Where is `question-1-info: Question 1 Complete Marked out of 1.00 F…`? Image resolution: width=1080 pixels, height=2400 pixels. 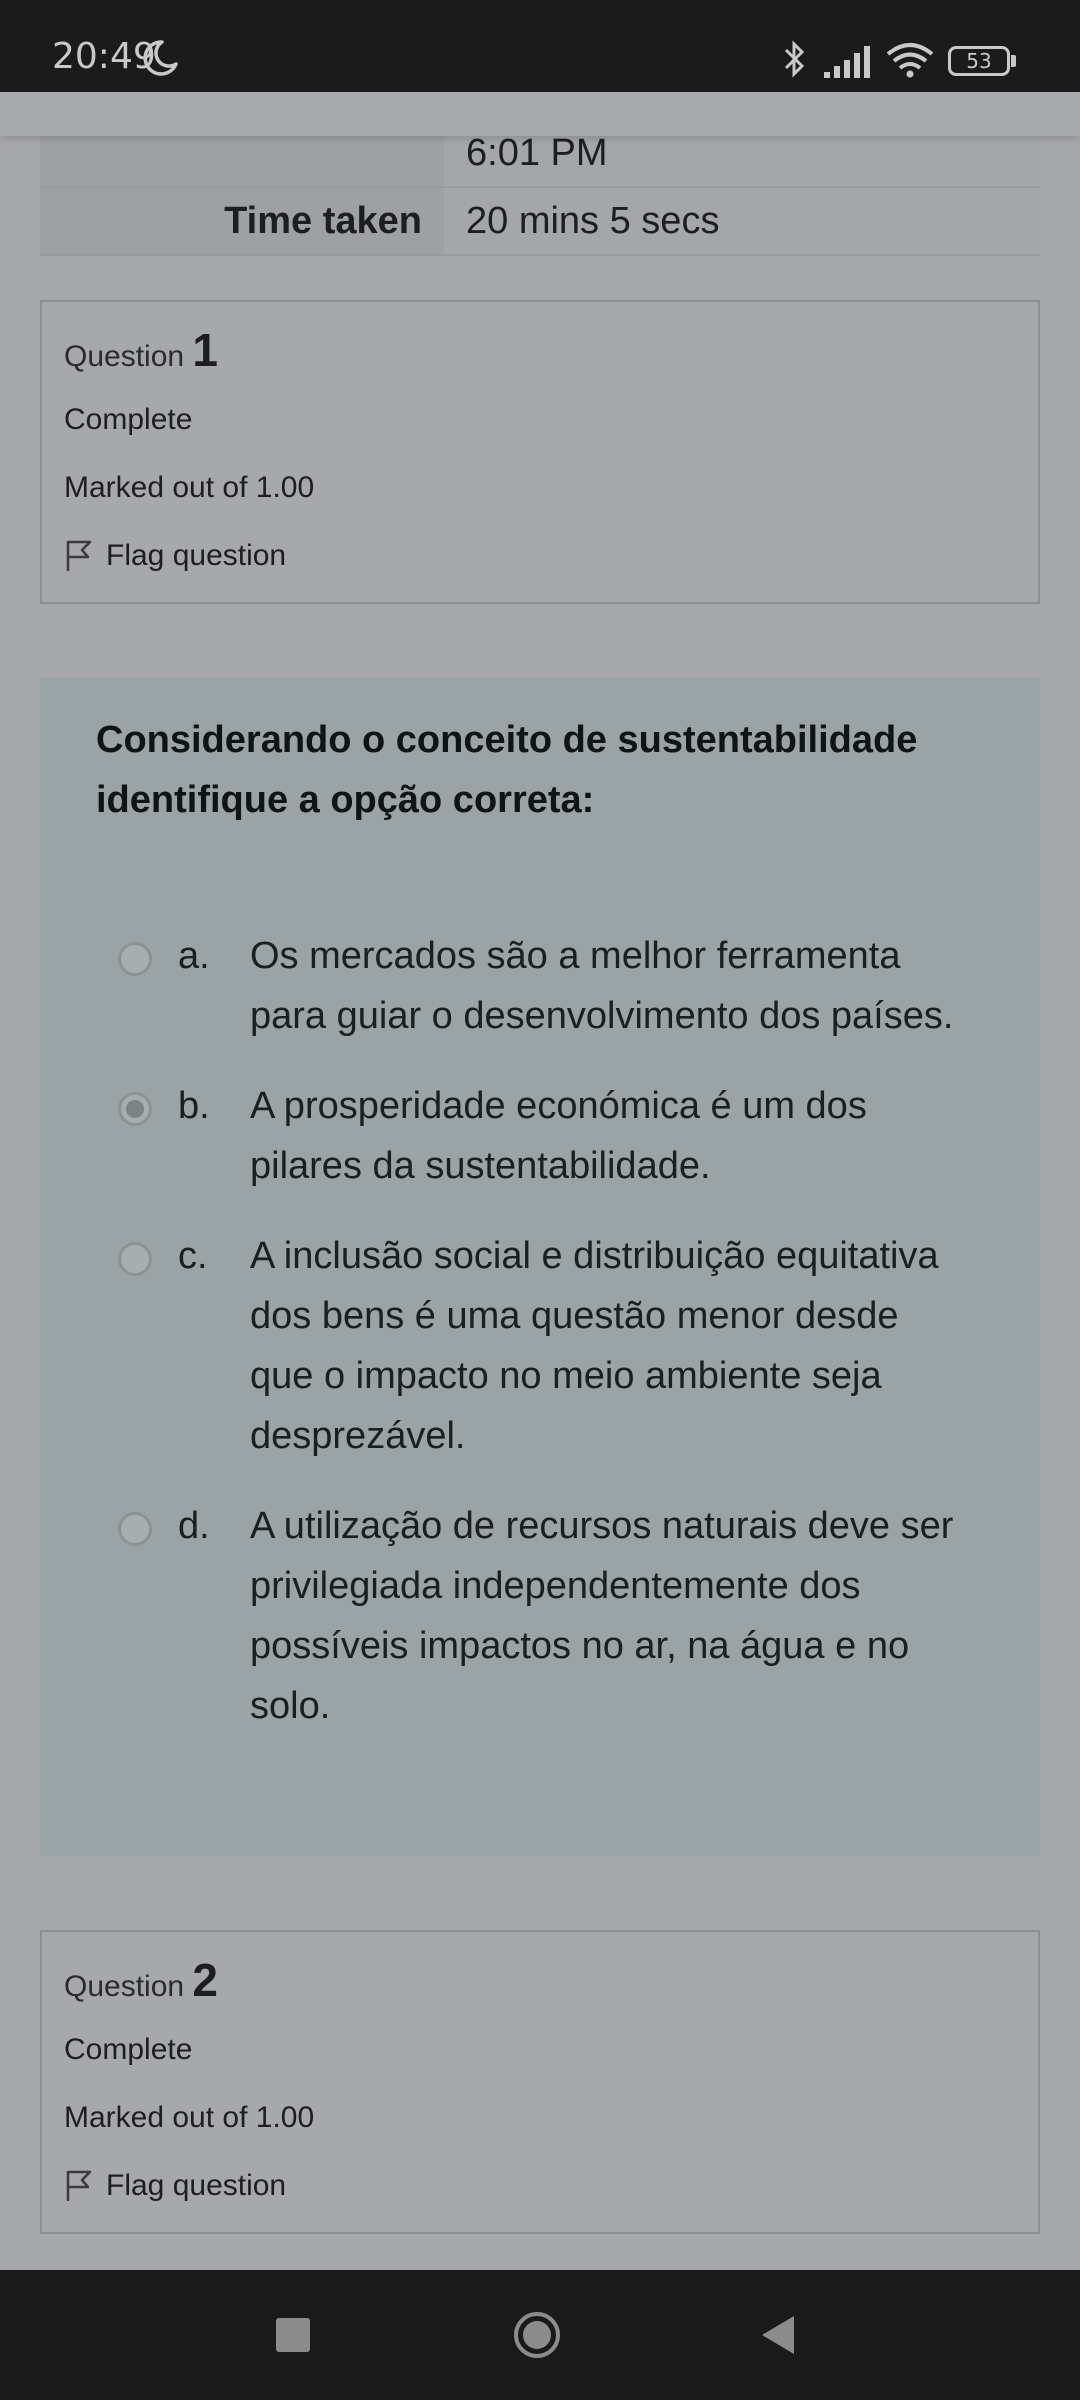
question-1-info: Question 1 Complete Marked out of 1.00 F… is located at coordinates (540, 452).